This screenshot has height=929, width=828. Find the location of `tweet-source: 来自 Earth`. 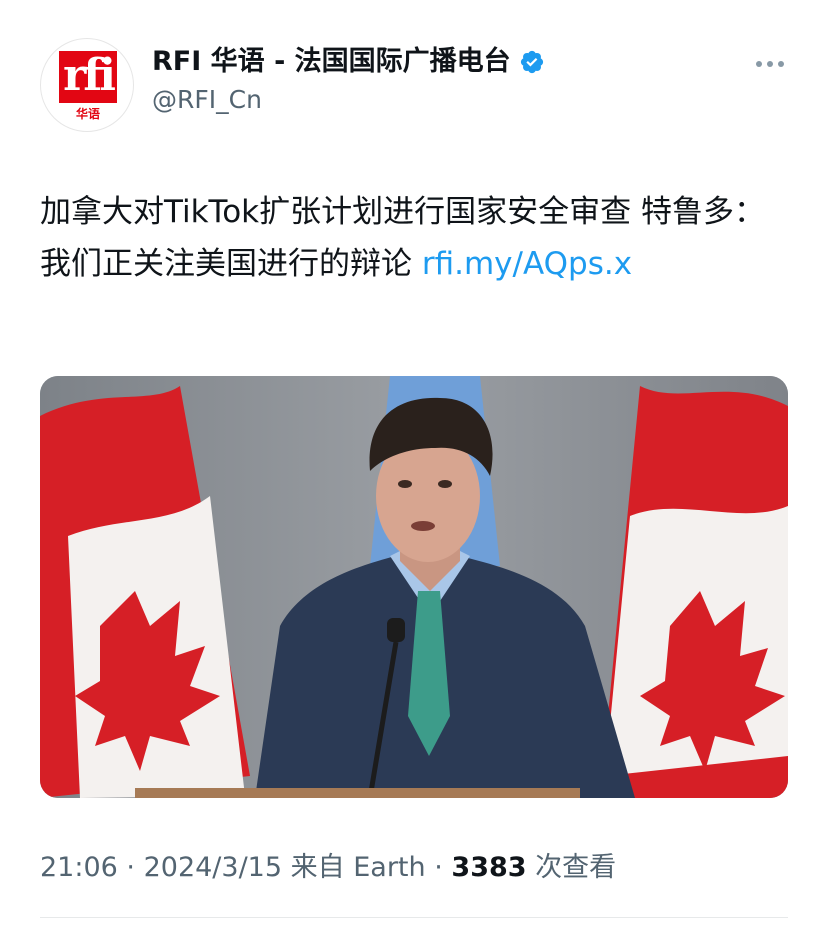

tweet-source: 来自 Earth is located at coordinates (358, 867).